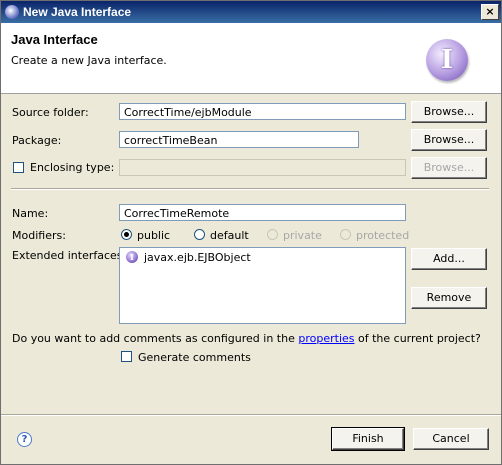 This screenshot has height=465, width=502. What do you see at coordinates (302, 235) in the screenshot?
I see `modifier-private-label: private` at bounding box center [302, 235].